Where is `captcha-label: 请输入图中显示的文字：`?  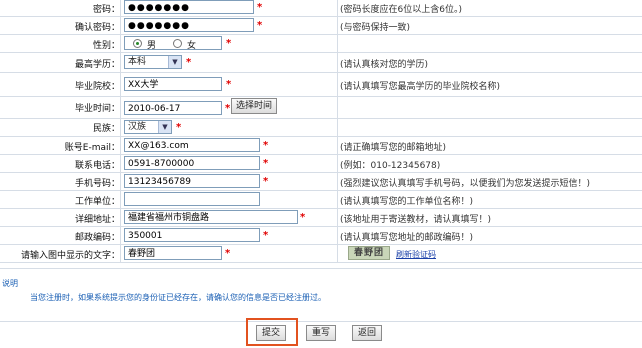
captcha-label: 请输入图中显示的文字： is located at coordinates (70, 256).